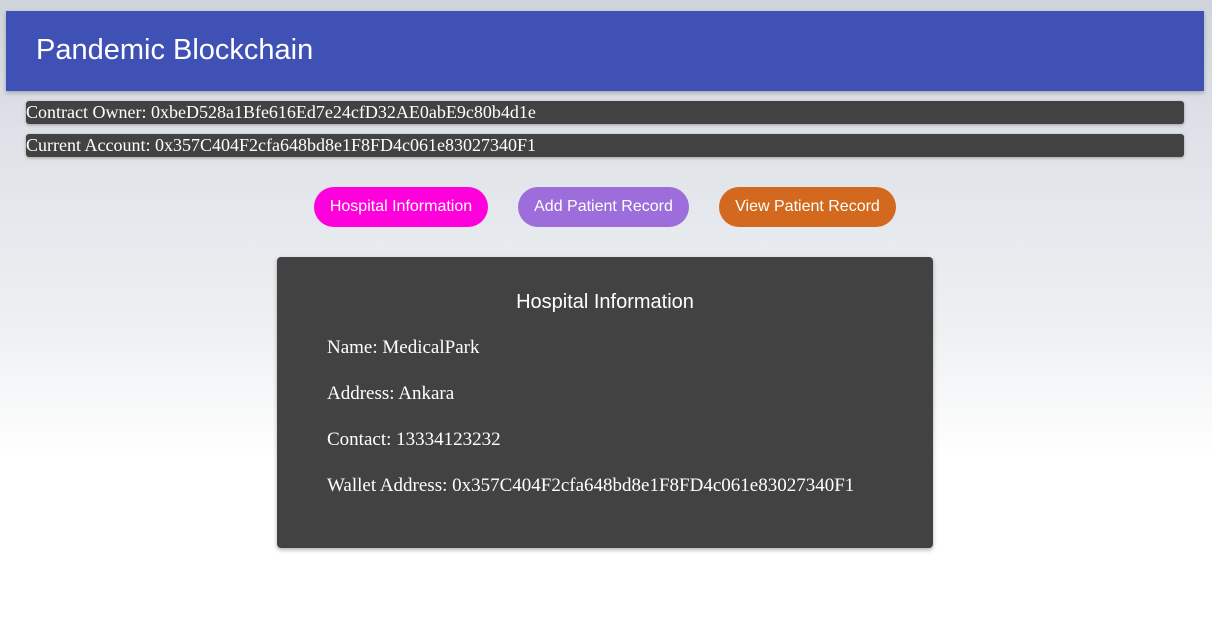 The height and width of the screenshot is (618, 1212). What do you see at coordinates (403, 347) in the screenshot?
I see `hospital-name: Name: MedicalPark` at bounding box center [403, 347].